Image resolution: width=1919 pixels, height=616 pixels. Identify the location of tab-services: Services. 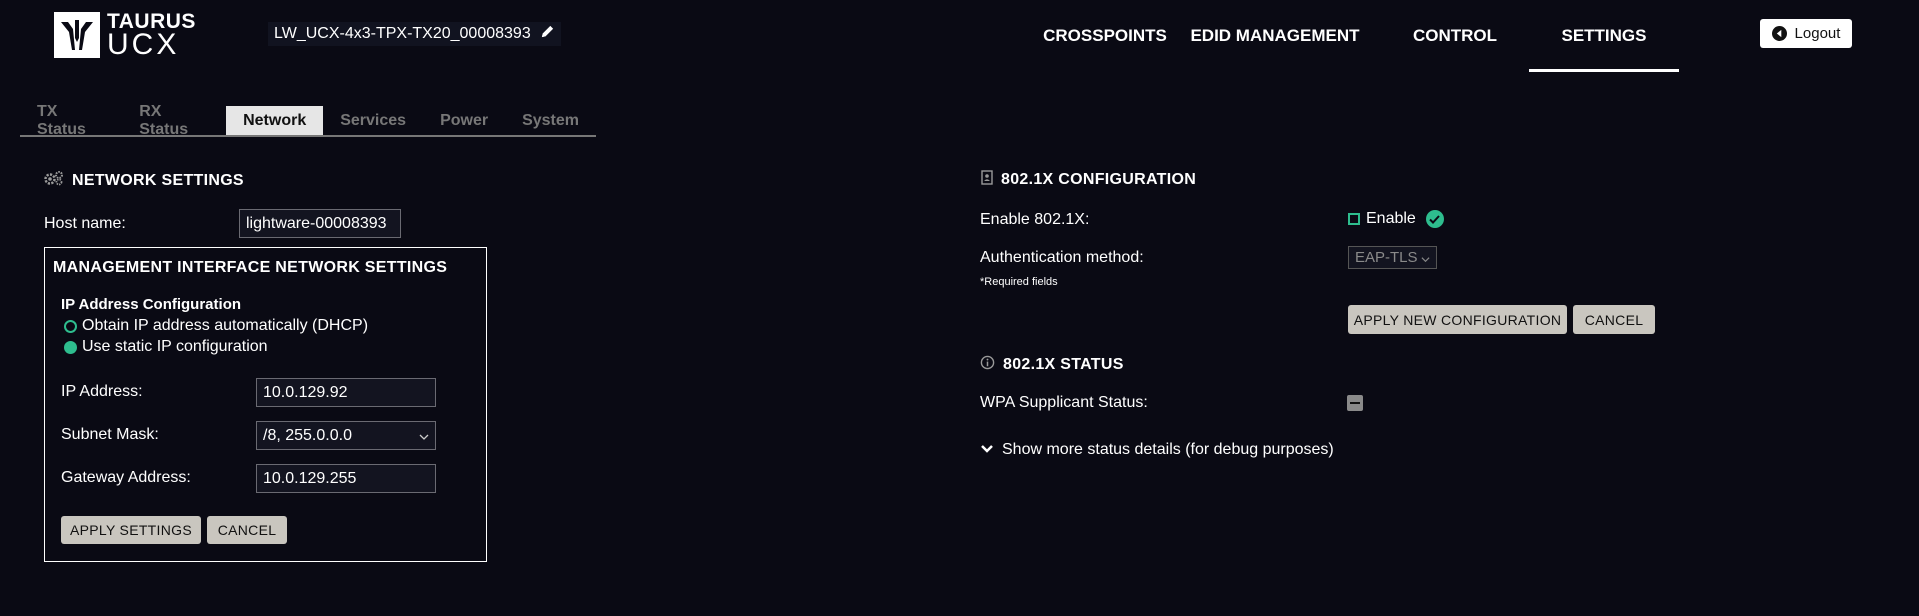
(373, 120).